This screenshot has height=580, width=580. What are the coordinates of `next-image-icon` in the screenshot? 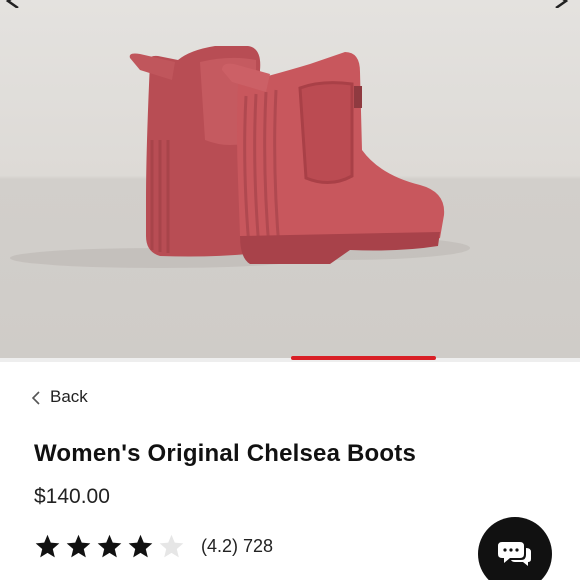 It's located at (561, 4).